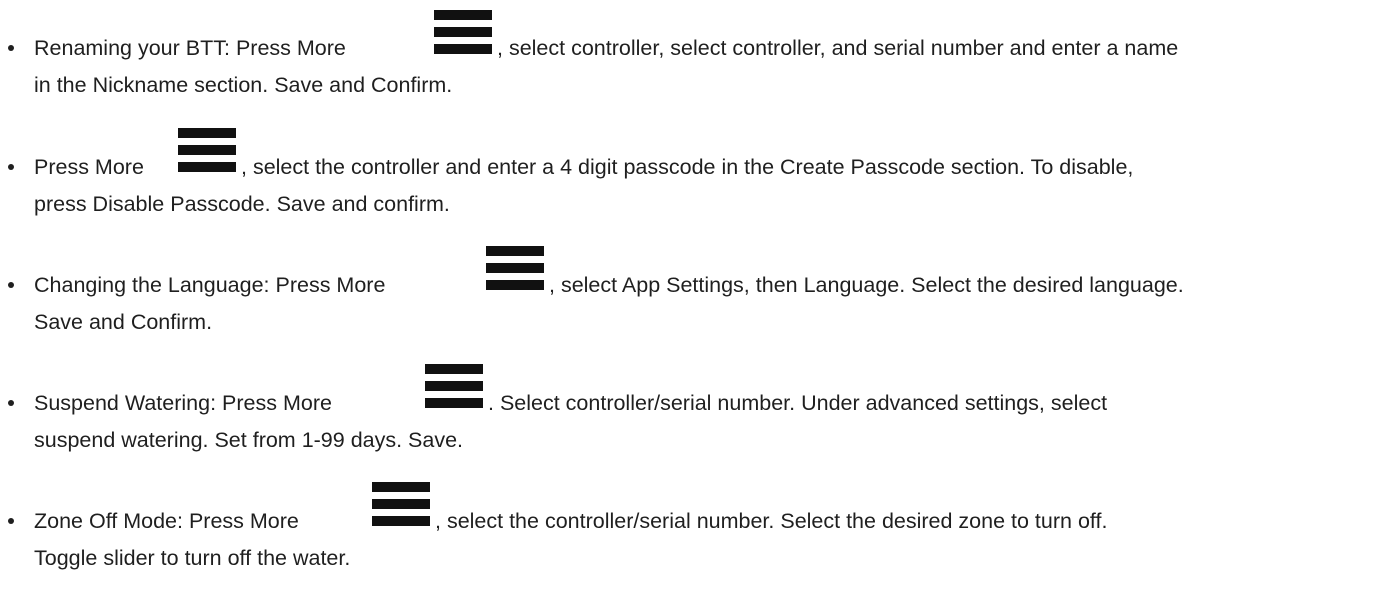 This screenshot has width=1386, height=594. Describe the element at coordinates (190, 48) in the screenshot. I see `instruction-text: Renaming your BTT: Press More` at that location.